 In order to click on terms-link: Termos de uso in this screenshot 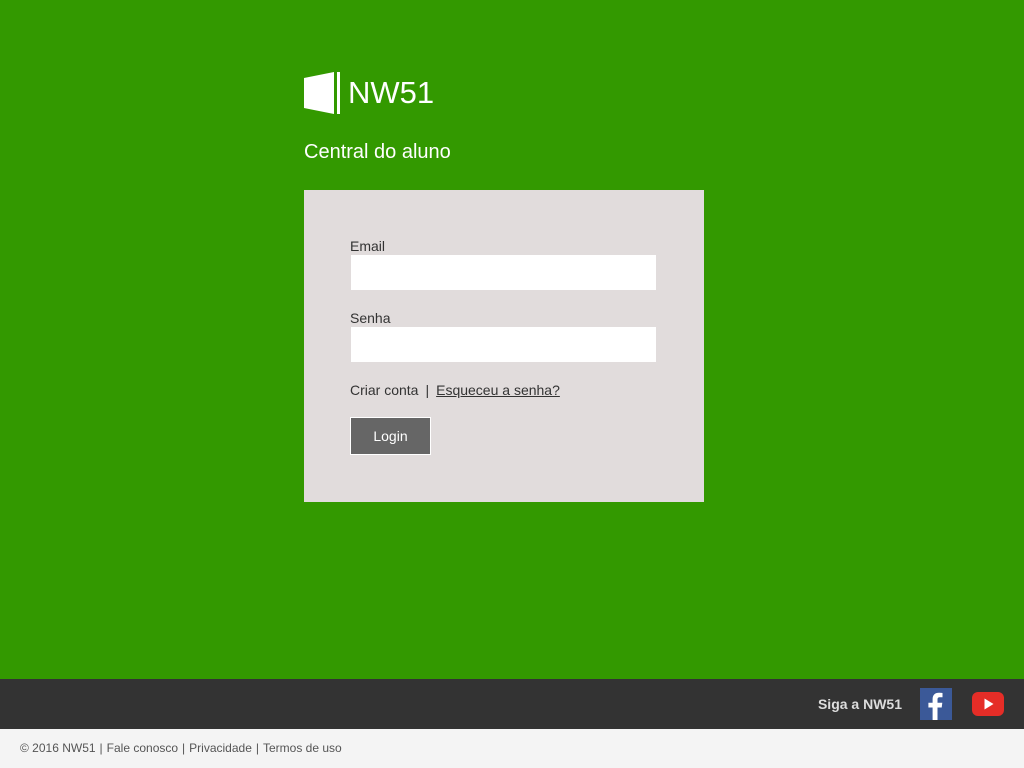, I will do `click(302, 748)`.